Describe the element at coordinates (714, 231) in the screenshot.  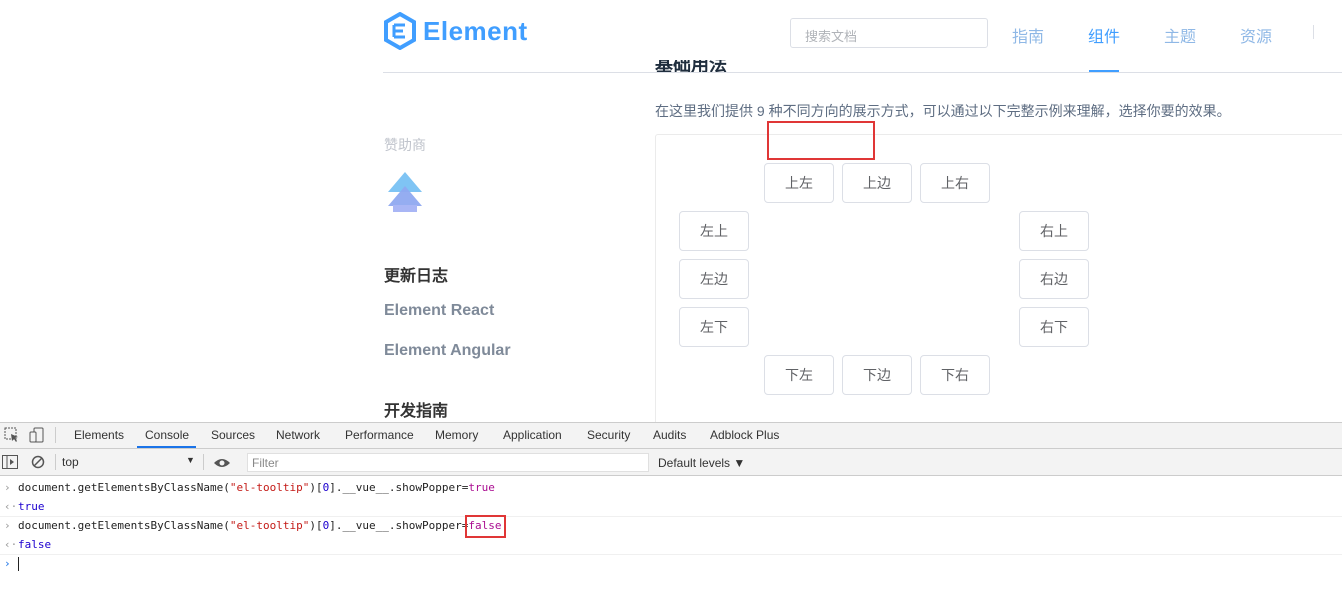
I see `button-left-start: 左上` at that location.